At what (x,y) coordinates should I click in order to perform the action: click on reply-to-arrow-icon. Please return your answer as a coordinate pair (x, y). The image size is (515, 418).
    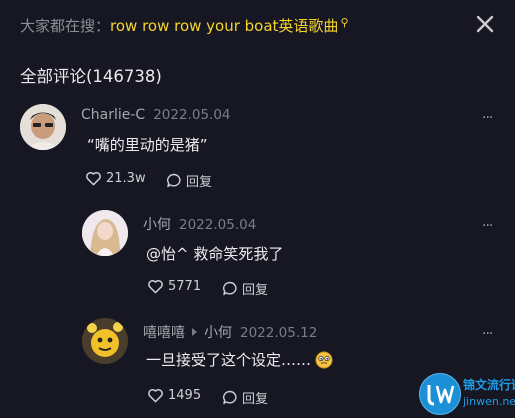
    Looking at the image, I should click on (194, 332).